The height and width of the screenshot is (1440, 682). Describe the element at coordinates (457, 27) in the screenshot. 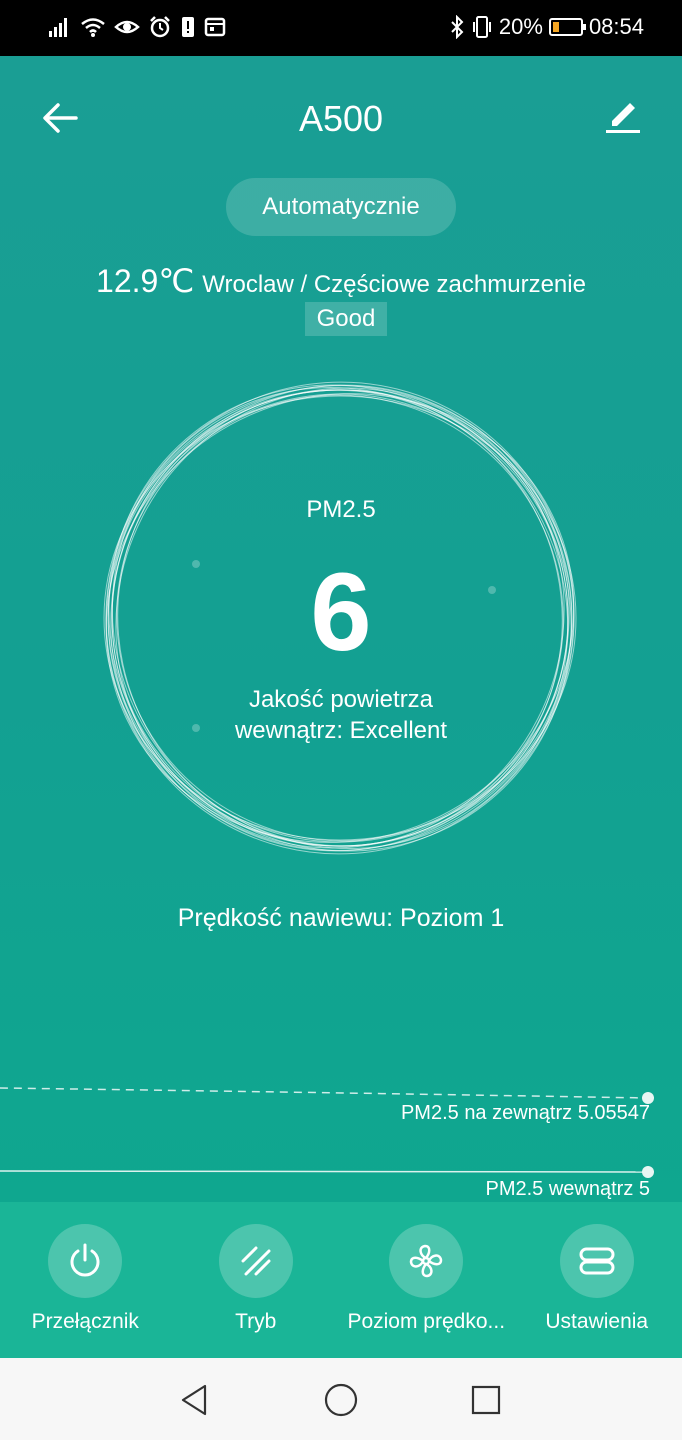

I see `bluetooth-icon` at that location.